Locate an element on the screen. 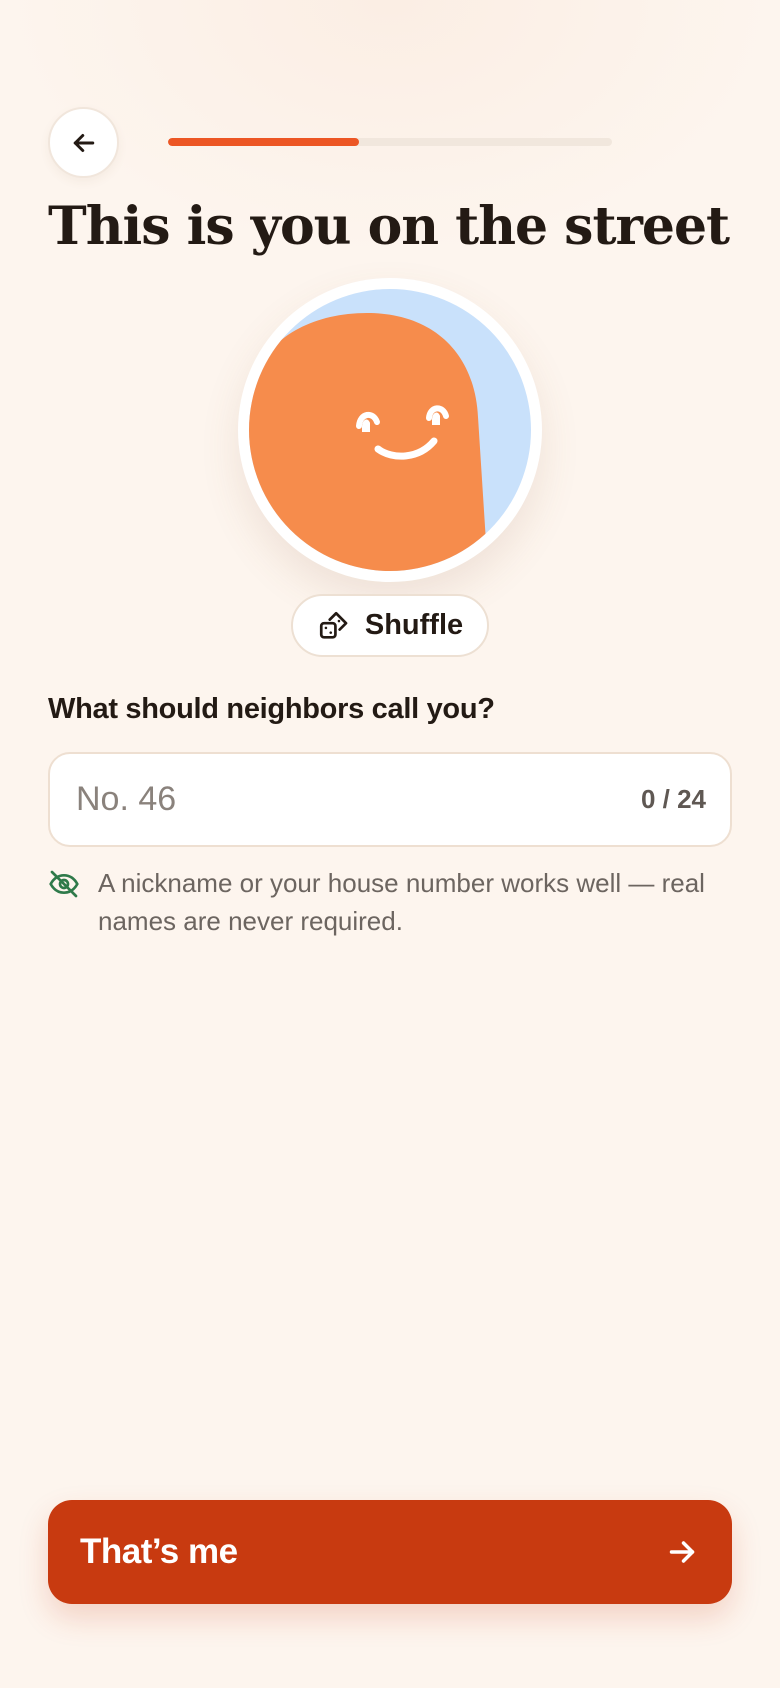  avatar-illustration is located at coordinates (390, 430).